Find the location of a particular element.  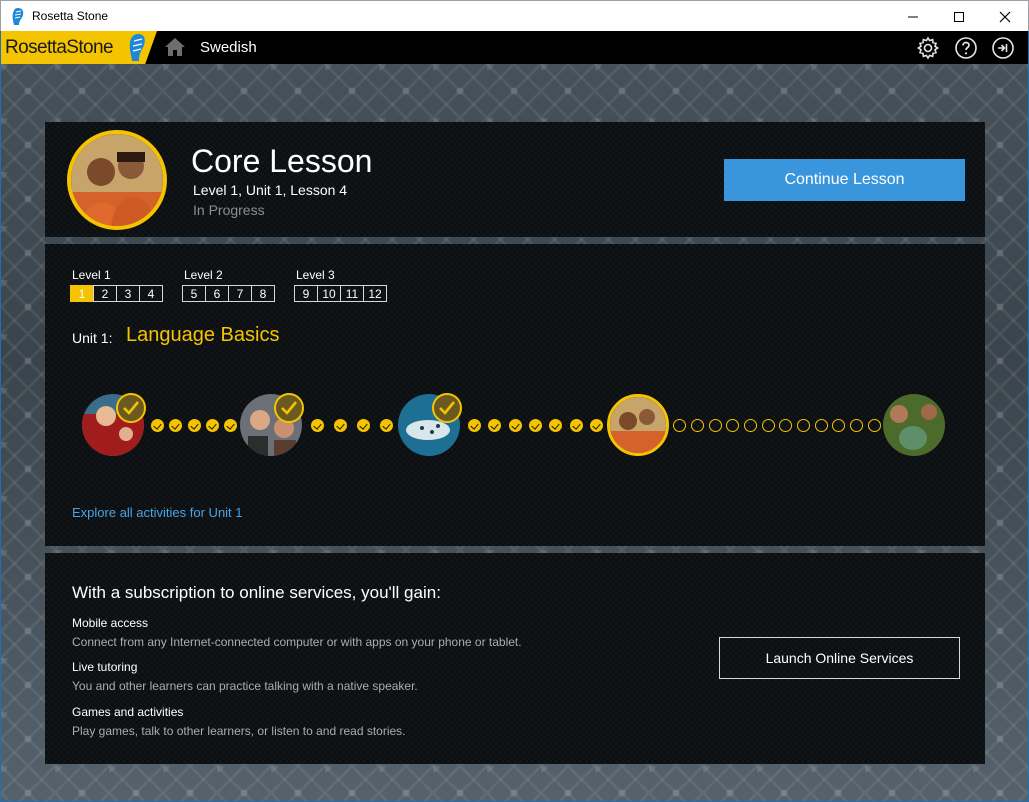

level-3-units: 9 10 11 12 is located at coordinates (340, 293).